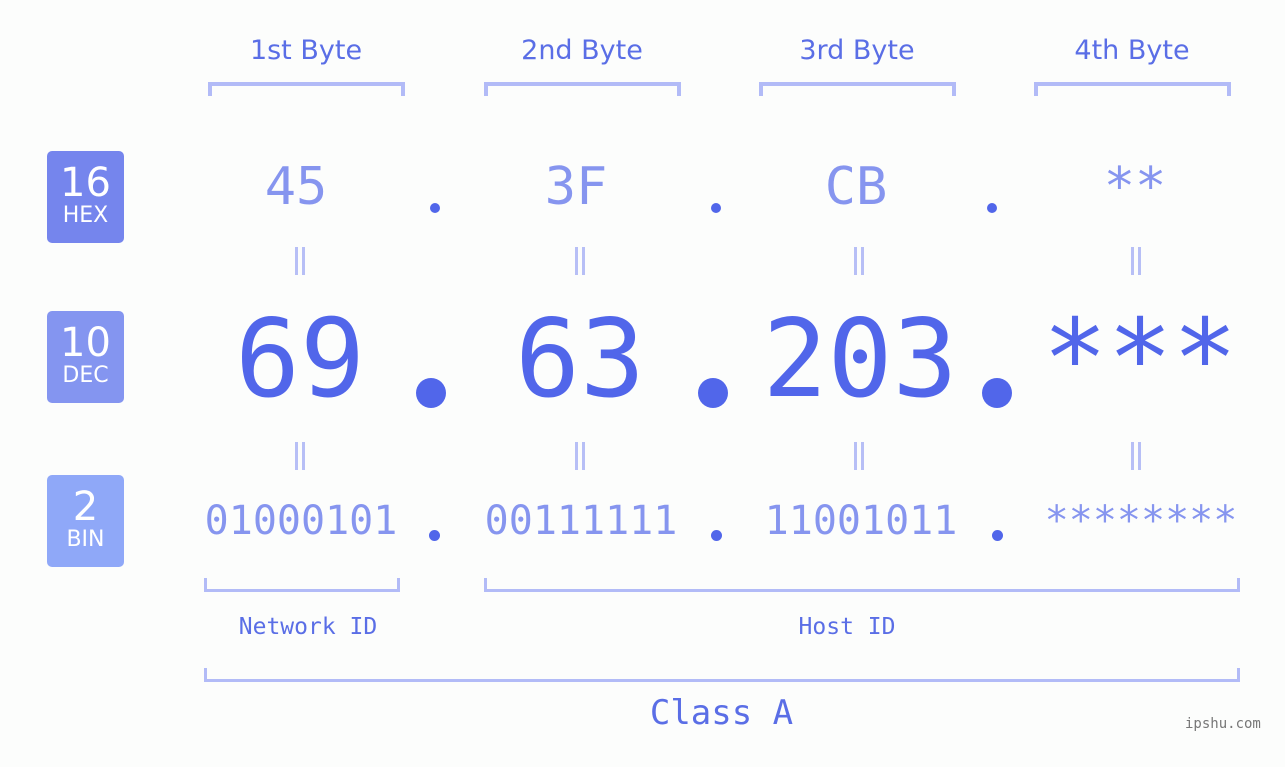  Describe the element at coordinates (85, 539) in the screenshot. I see `bin-base-label: BIN` at that location.